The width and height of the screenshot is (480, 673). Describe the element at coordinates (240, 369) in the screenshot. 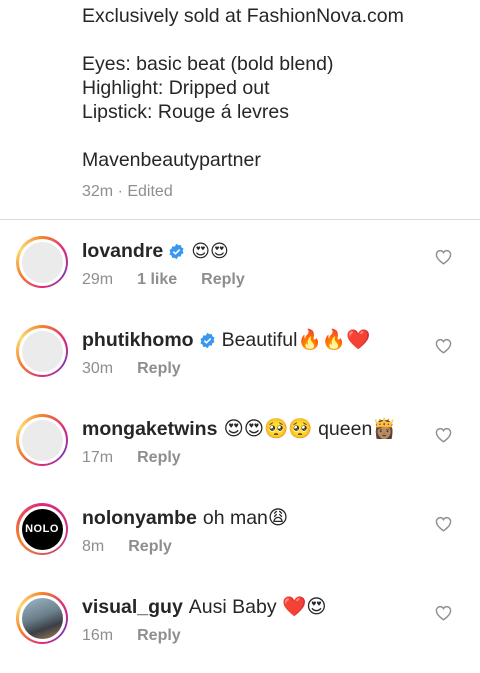

I see `comment-item: phutikhomo Beautiful🔥🔥❤️ 30m Reply` at that location.